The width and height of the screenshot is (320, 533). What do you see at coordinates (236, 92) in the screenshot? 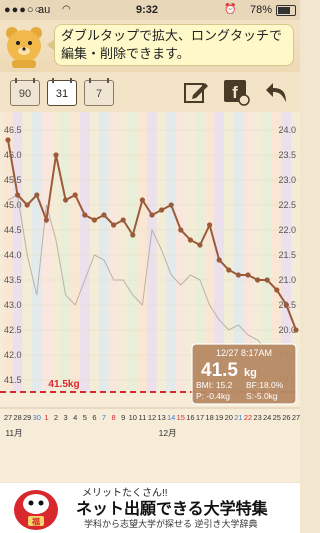
I see `facebook-share-icon: f` at bounding box center [236, 92].